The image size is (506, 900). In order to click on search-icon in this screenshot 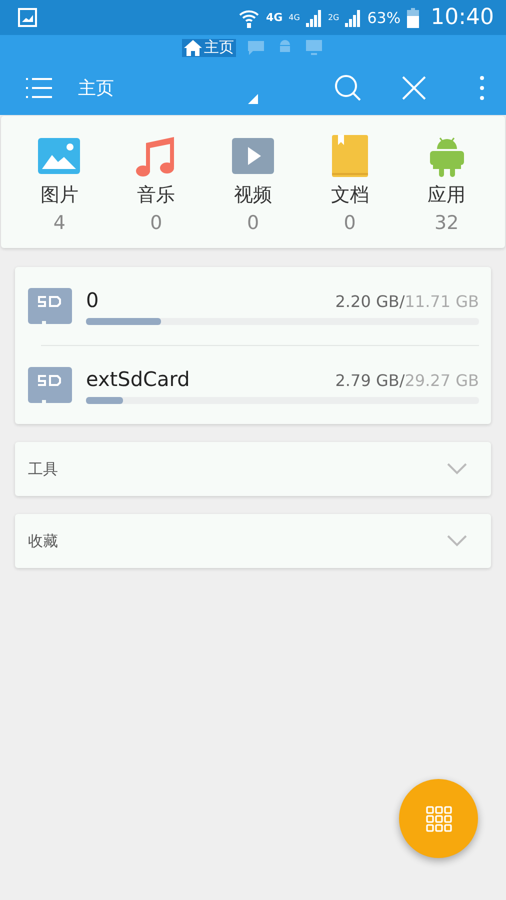, I will do `click(348, 88)`.